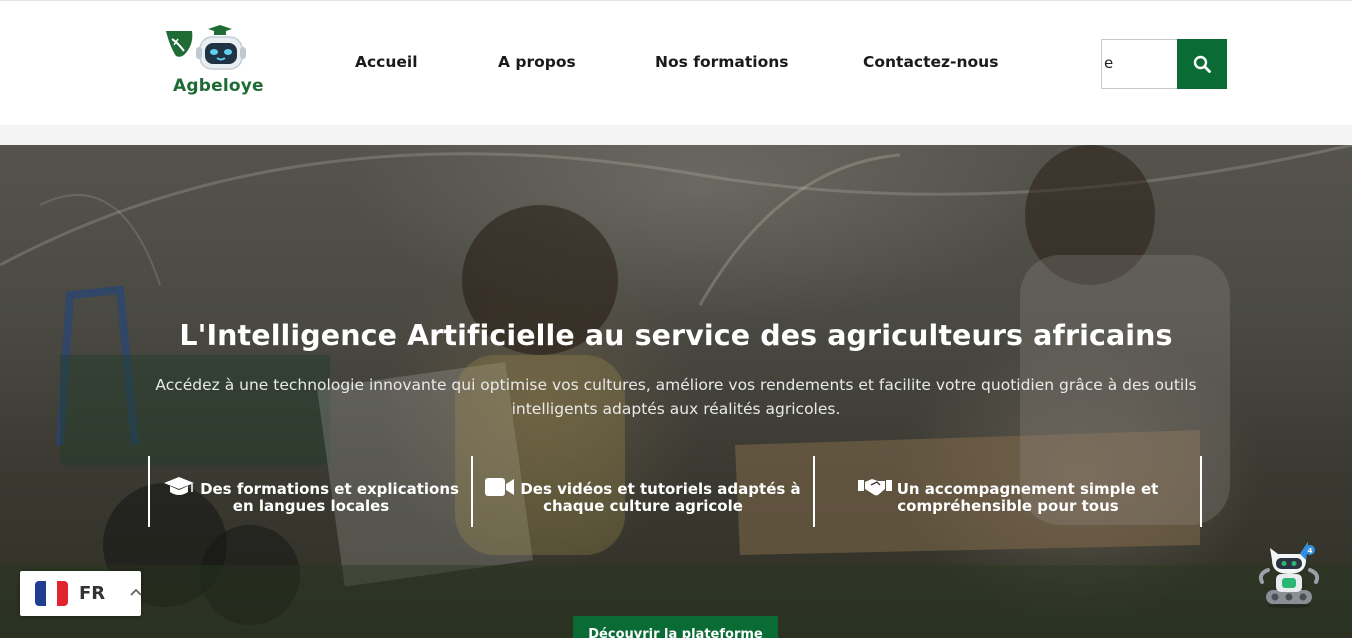 This screenshot has width=1352, height=638. What do you see at coordinates (329, 489) in the screenshot?
I see `feature-line-1: Des formations et explications` at bounding box center [329, 489].